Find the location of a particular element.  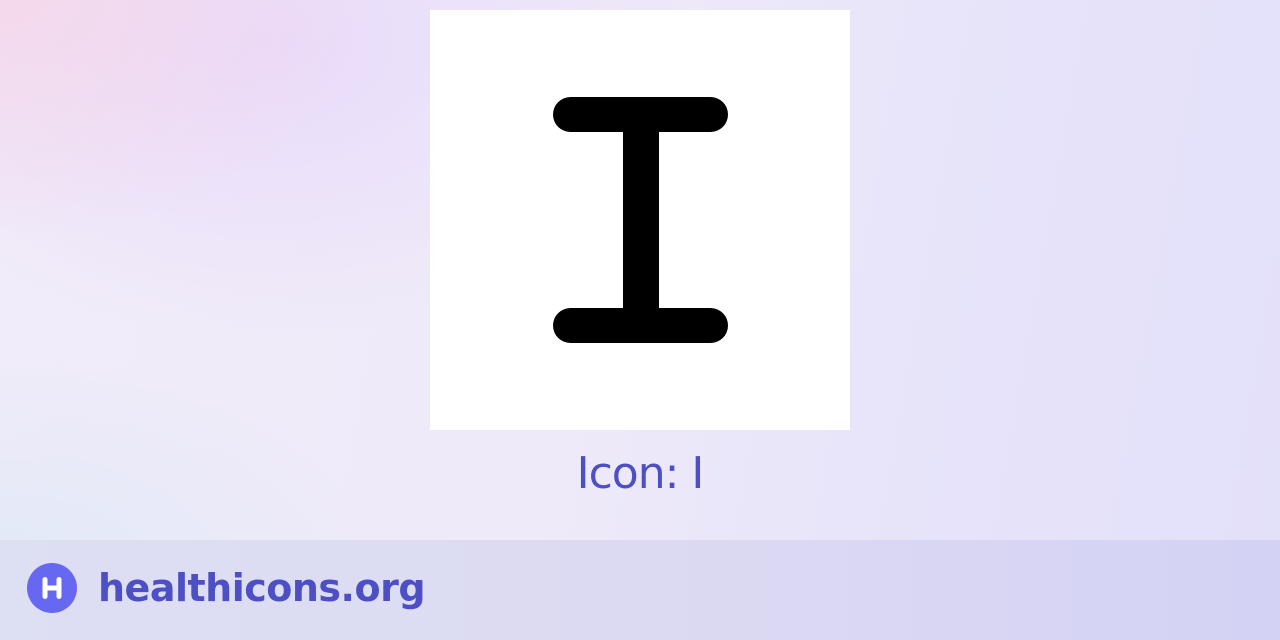

icon-caption: Icon: I is located at coordinates (640, 473).